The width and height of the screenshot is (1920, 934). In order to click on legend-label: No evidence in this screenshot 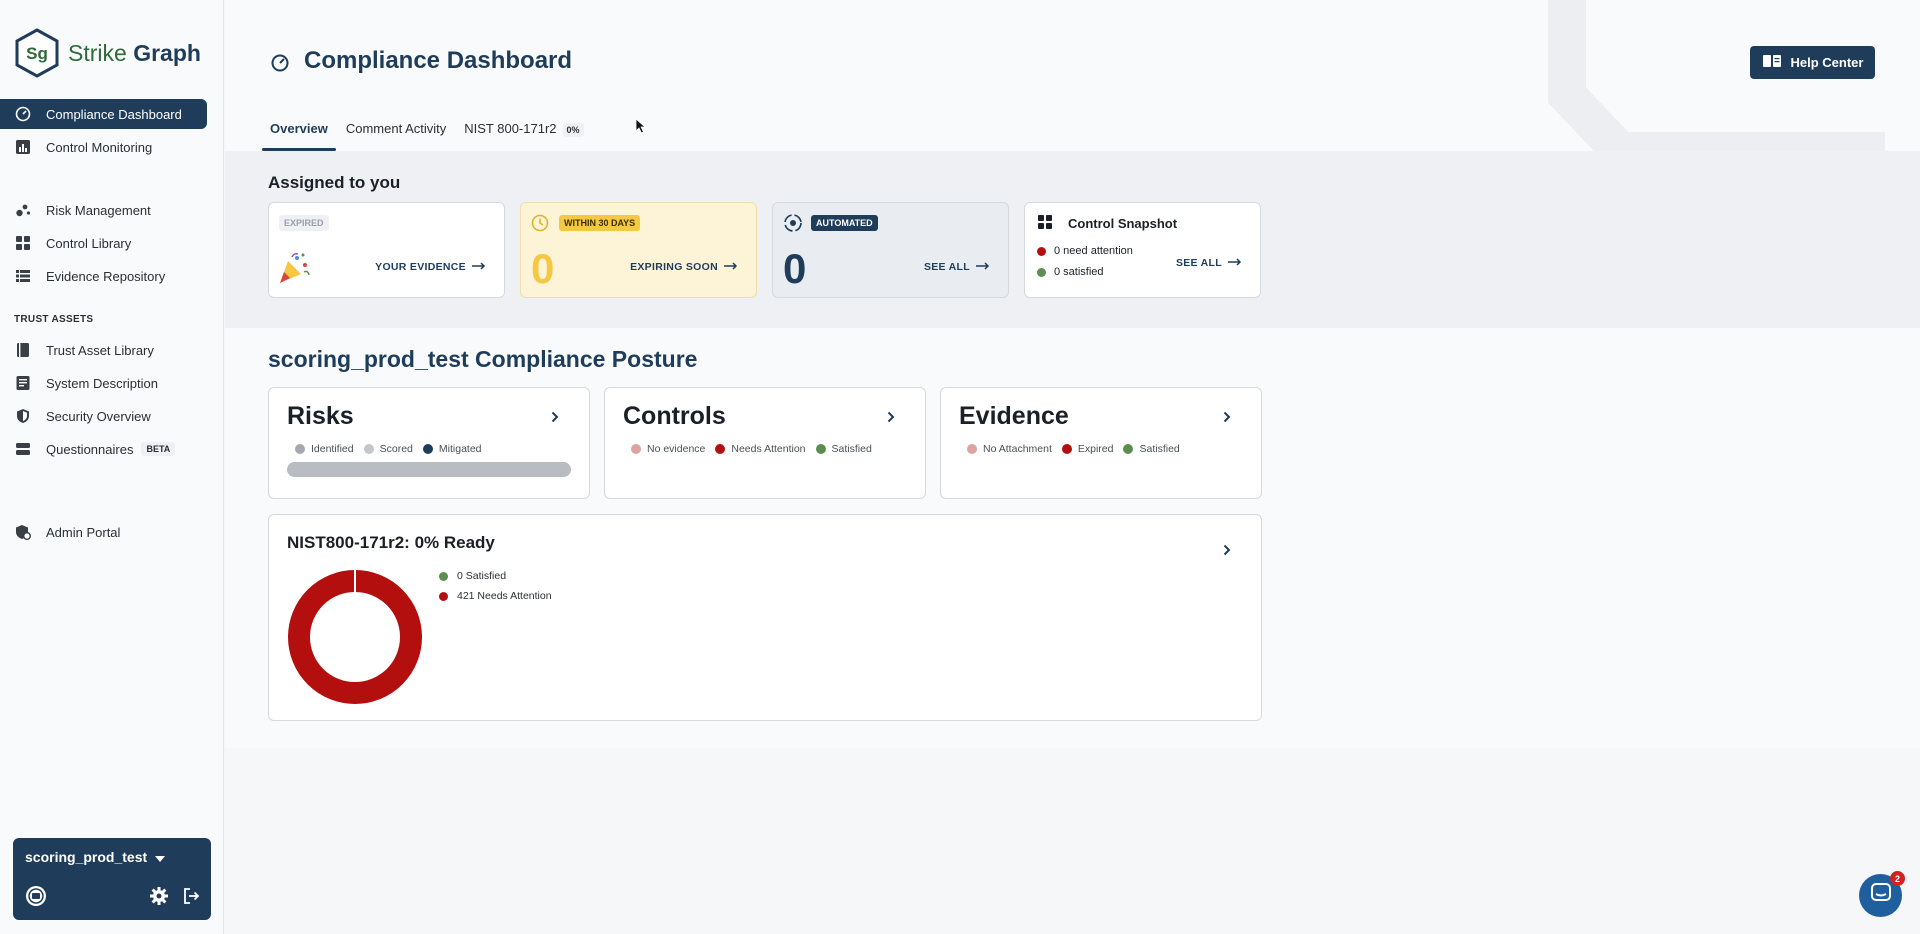, I will do `click(676, 449)`.